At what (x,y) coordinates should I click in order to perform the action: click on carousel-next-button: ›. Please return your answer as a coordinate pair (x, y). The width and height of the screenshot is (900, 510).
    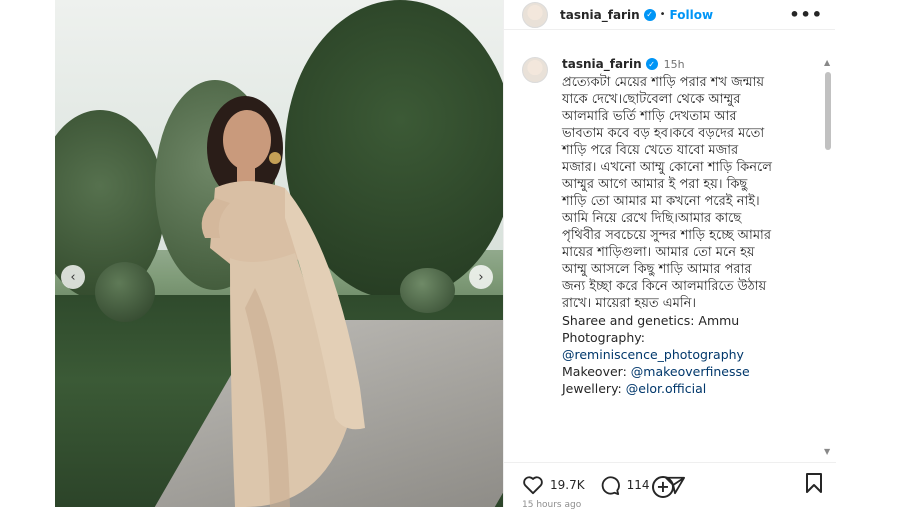
    Looking at the image, I should click on (481, 277).